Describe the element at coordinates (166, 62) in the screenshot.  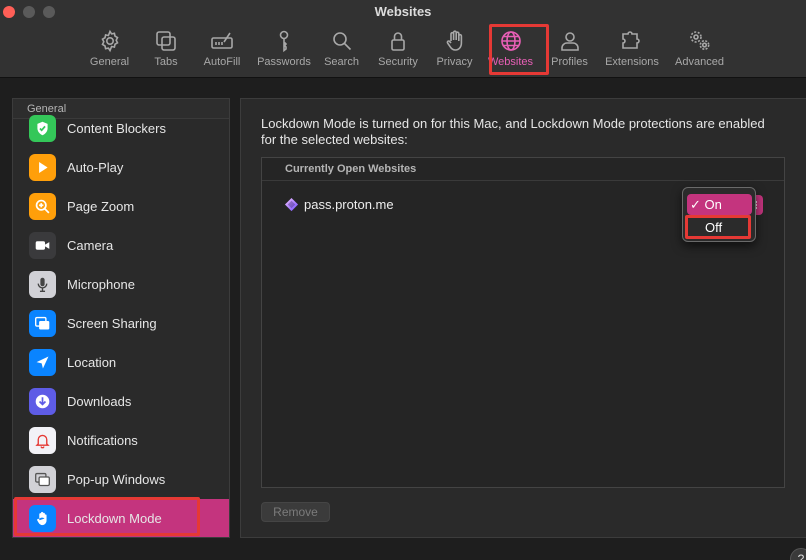
I see `tab-label: Tabs` at that location.